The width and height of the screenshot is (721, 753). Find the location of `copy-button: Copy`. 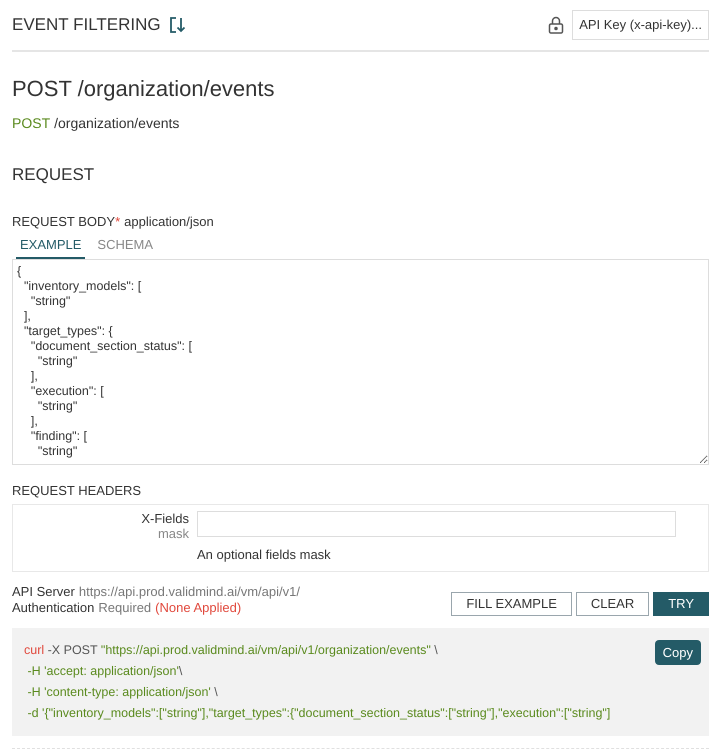

copy-button: Copy is located at coordinates (677, 652).